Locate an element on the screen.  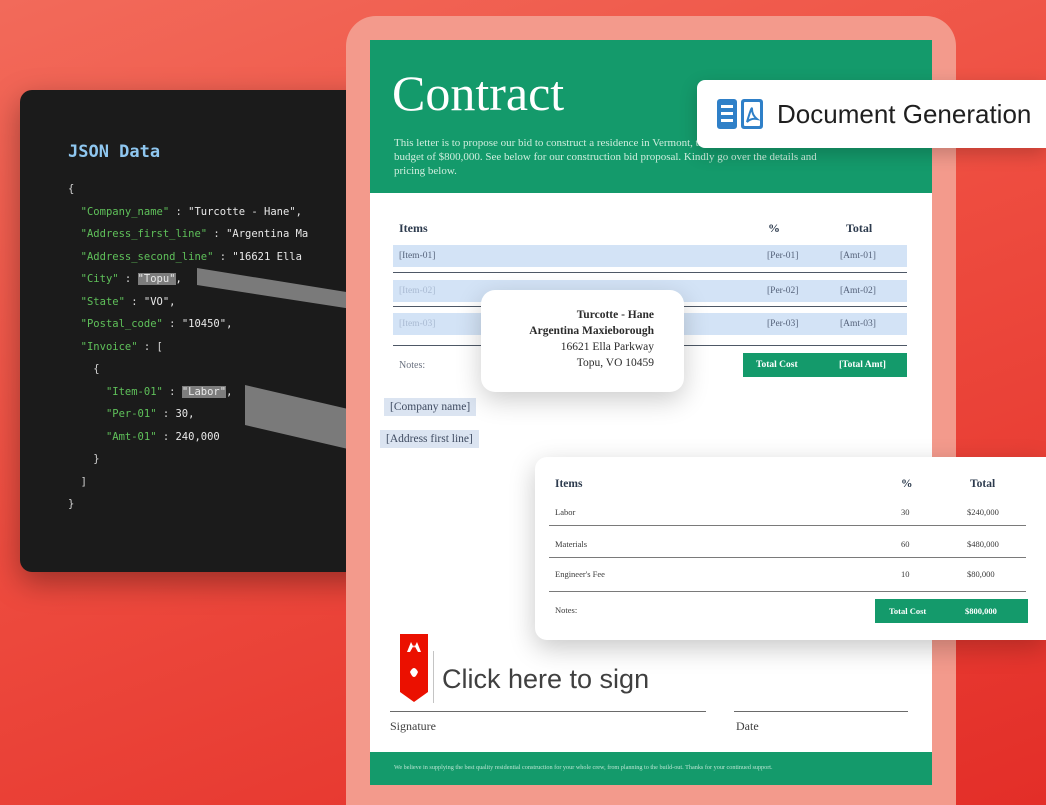
row-total-cell: [Amt-02] is located at coordinates (858, 291).